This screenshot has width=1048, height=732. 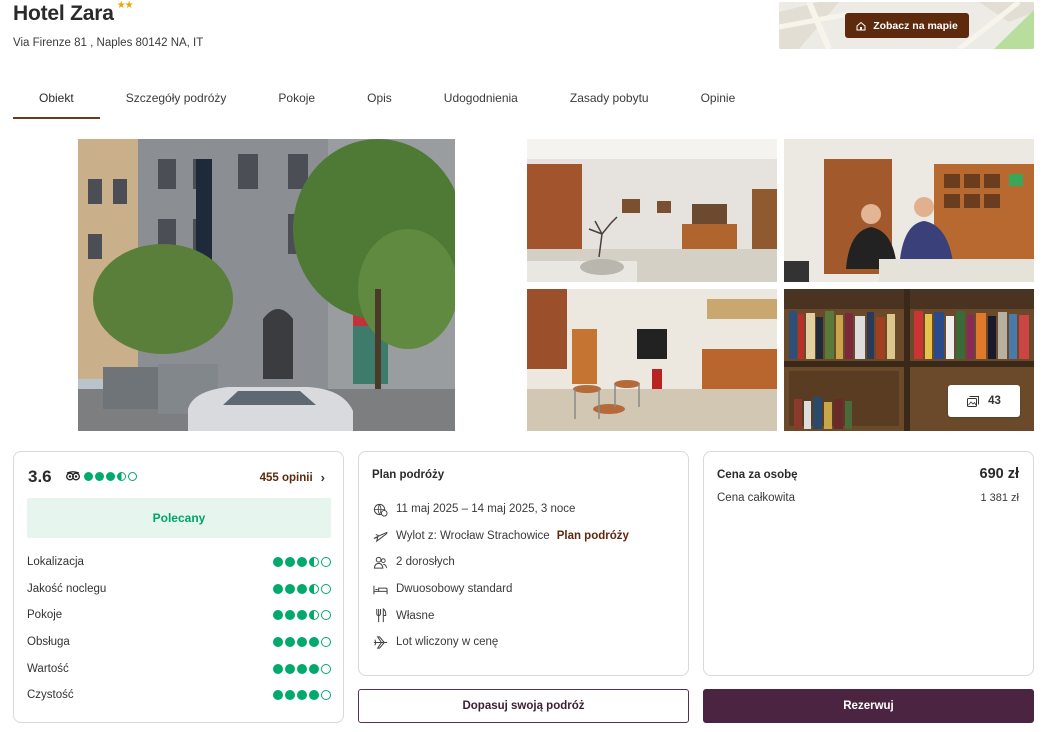 What do you see at coordinates (593, 536) in the screenshot?
I see `trip-plan-link: Plan podróży` at bounding box center [593, 536].